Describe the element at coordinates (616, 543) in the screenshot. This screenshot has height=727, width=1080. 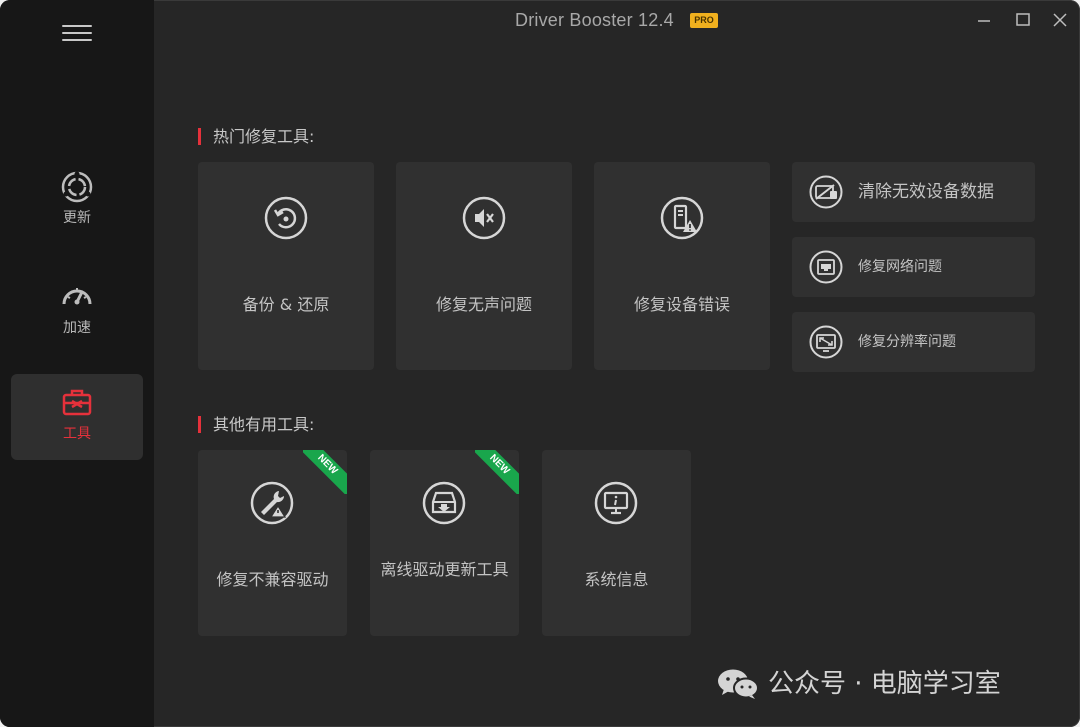
I see `system-info-card: 系统信息` at that location.